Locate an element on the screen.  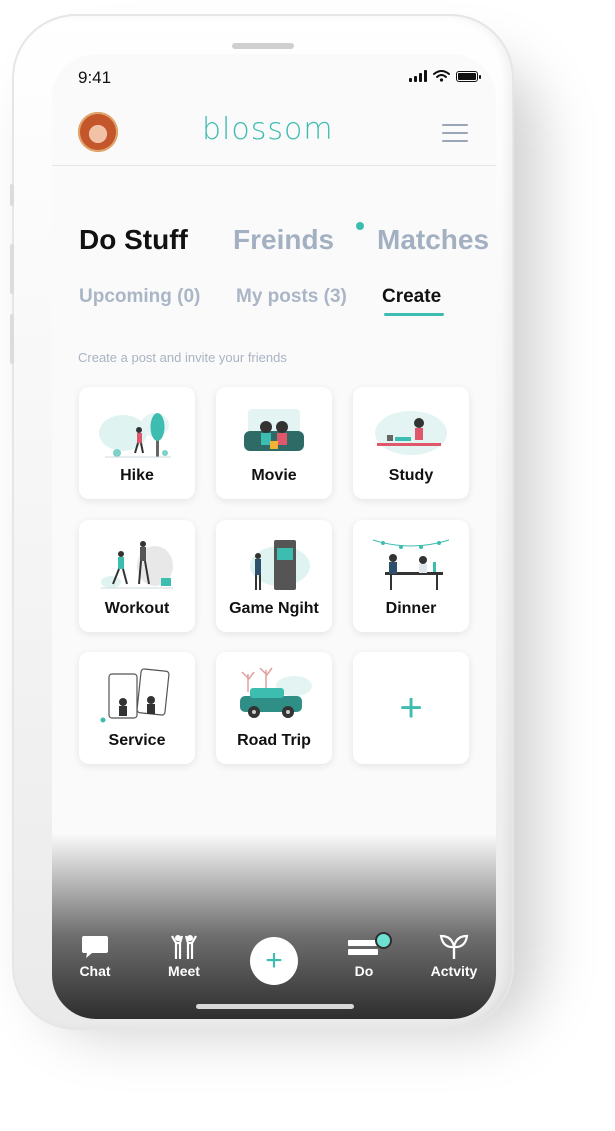
card-label: Hike is located at coordinates (137, 475).